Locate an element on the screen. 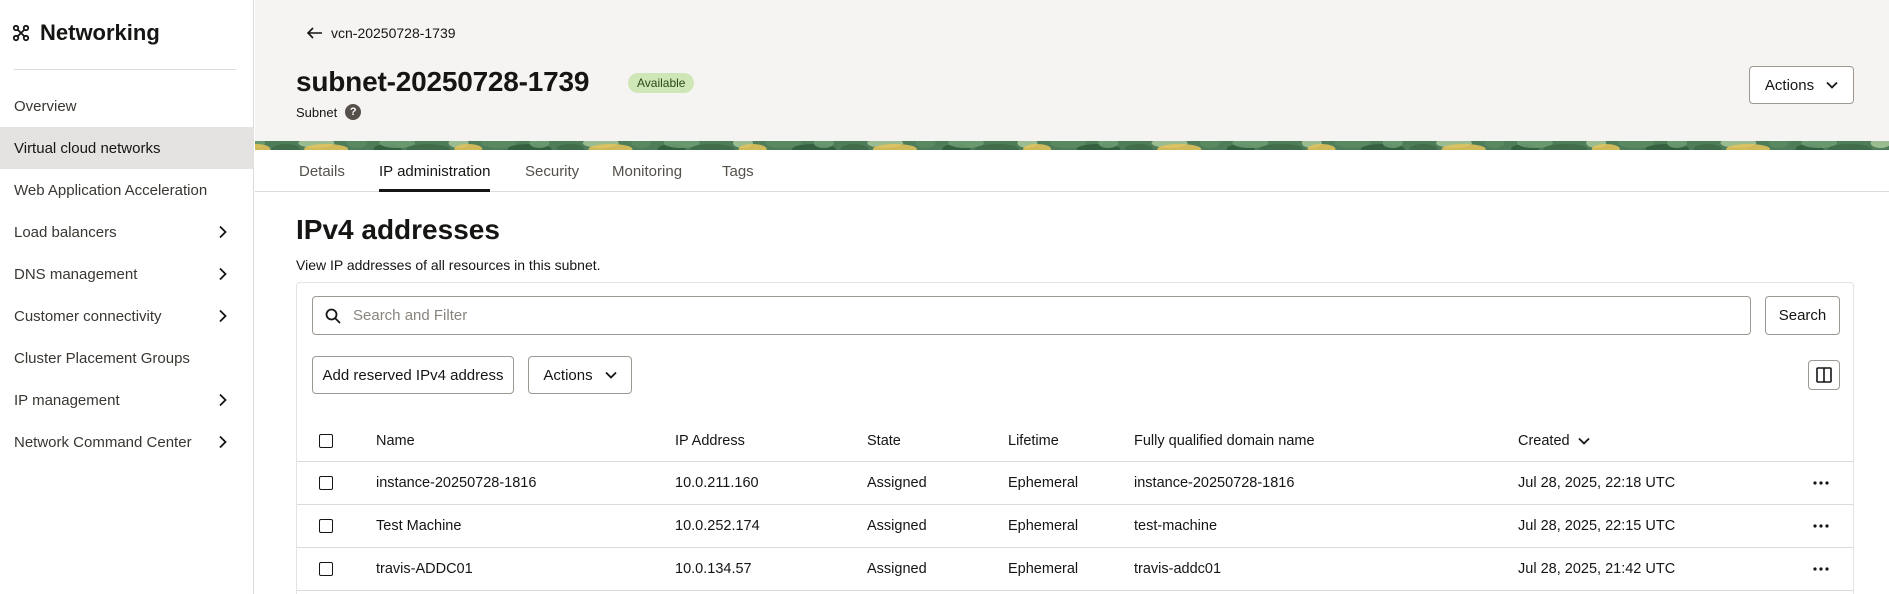 The image size is (1889, 594). cell-ip-address: 10.0.134.57 is located at coordinates (713, 569).